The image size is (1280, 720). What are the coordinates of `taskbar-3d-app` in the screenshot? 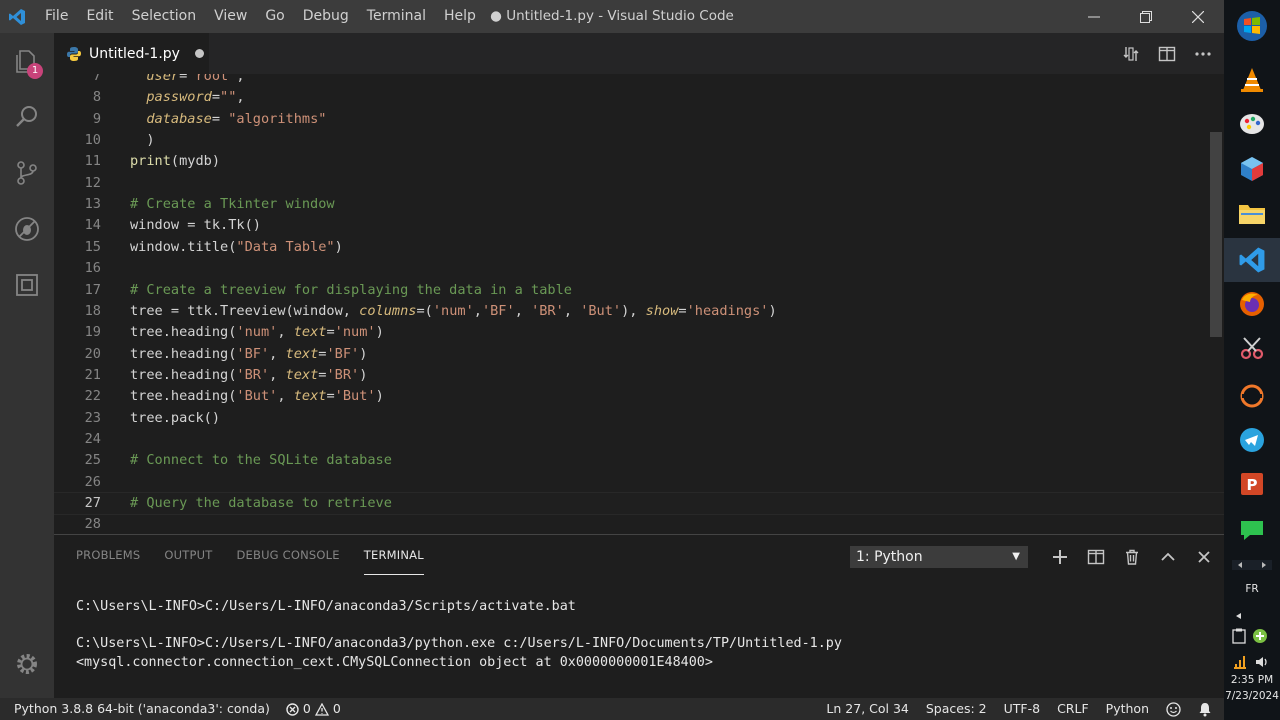 It's located at (1252, 169).